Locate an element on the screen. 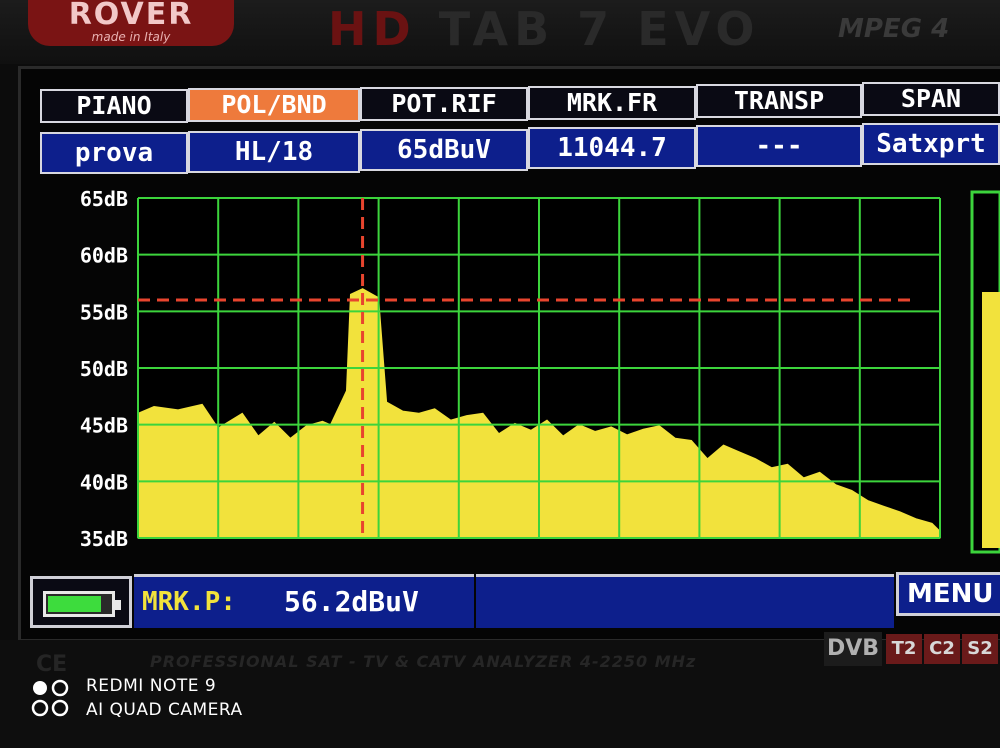 The image size is (1000, 748). marker-readout: MRK.P: 56.2dBuV is located at coordinates (304, 601).